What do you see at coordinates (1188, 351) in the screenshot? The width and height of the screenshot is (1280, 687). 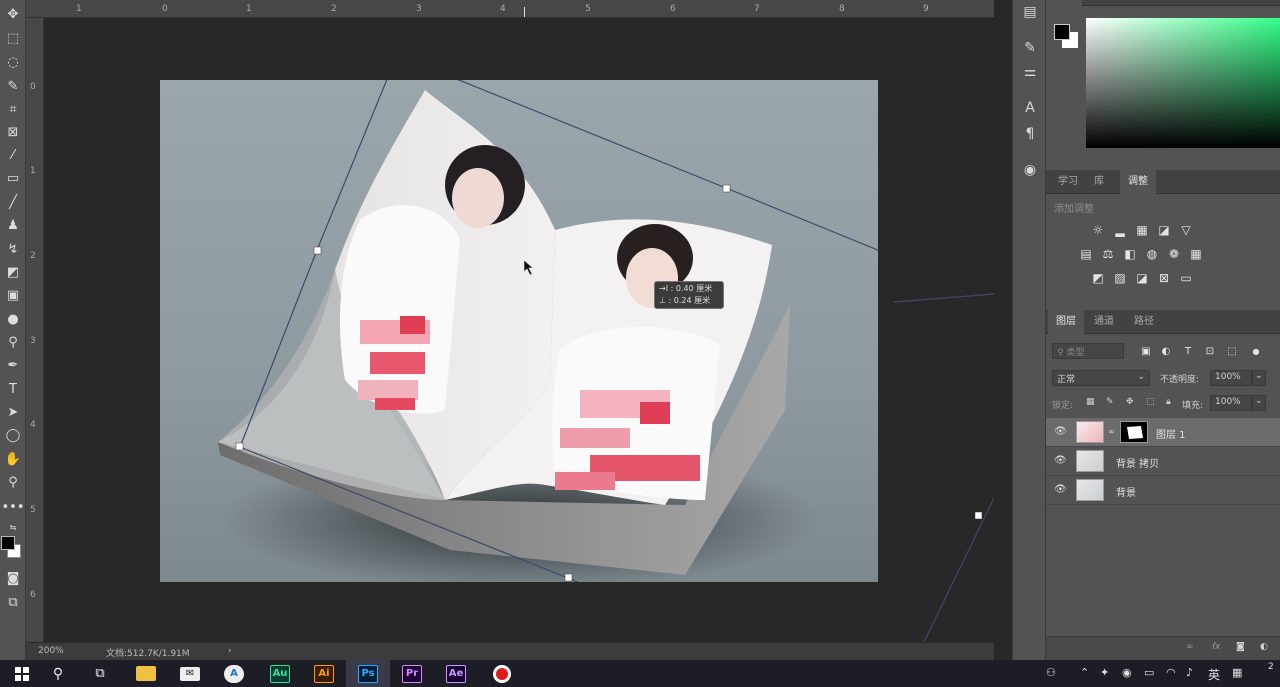 I see `filter-type-icon: T` at bounding box center [1188, 351].